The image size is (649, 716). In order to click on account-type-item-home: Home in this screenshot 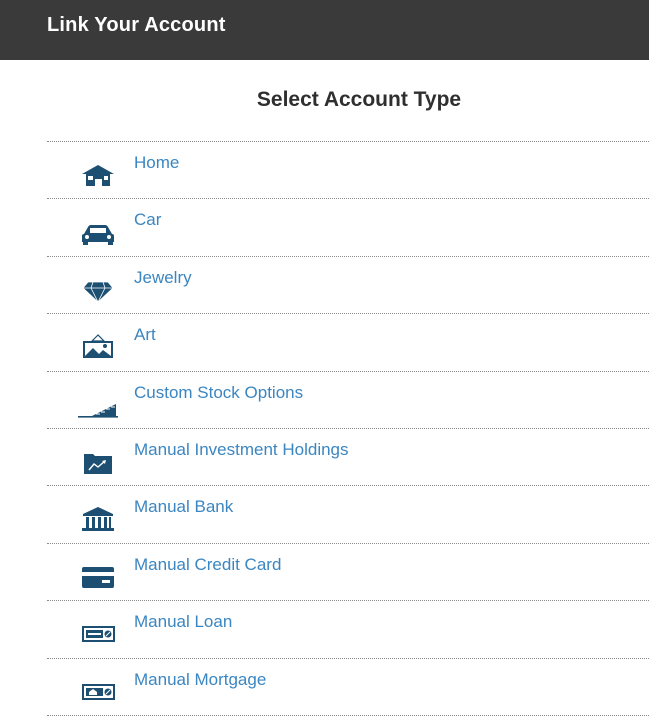, I will do `click(348, 171)`.